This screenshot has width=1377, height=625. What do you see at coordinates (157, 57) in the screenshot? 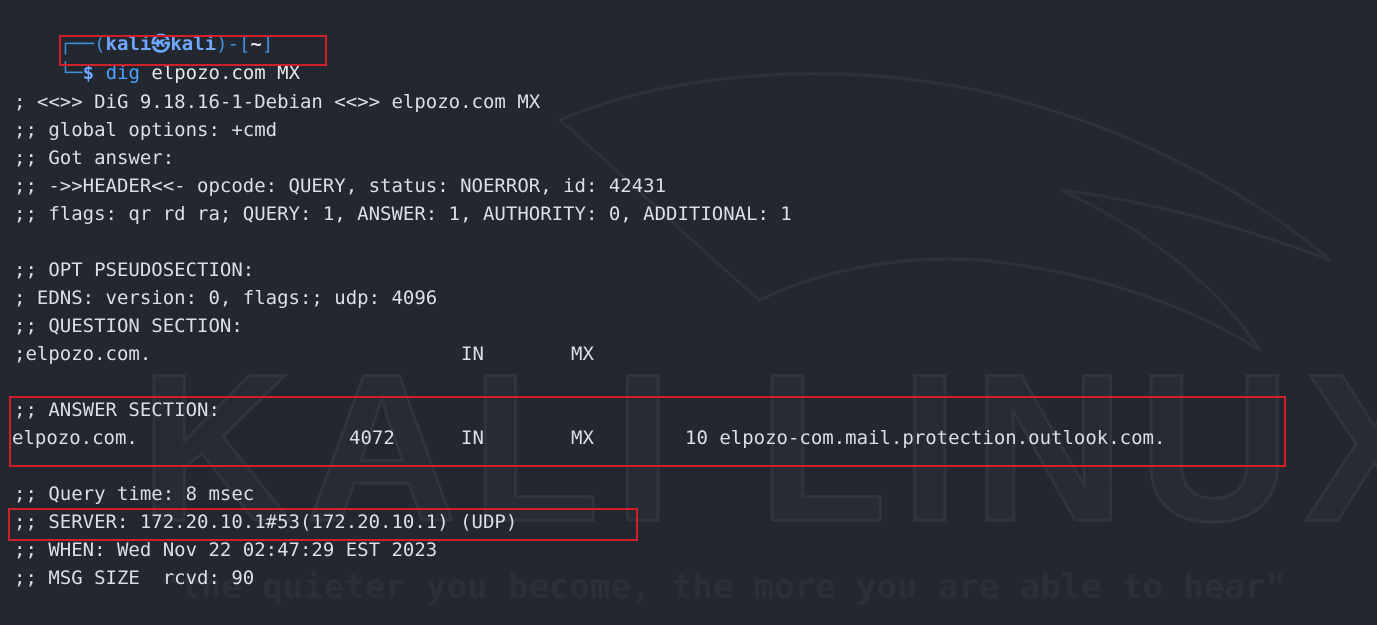
I see `command-line: └─$ dig elpozo.com MX` at bounding box center [157, 57].